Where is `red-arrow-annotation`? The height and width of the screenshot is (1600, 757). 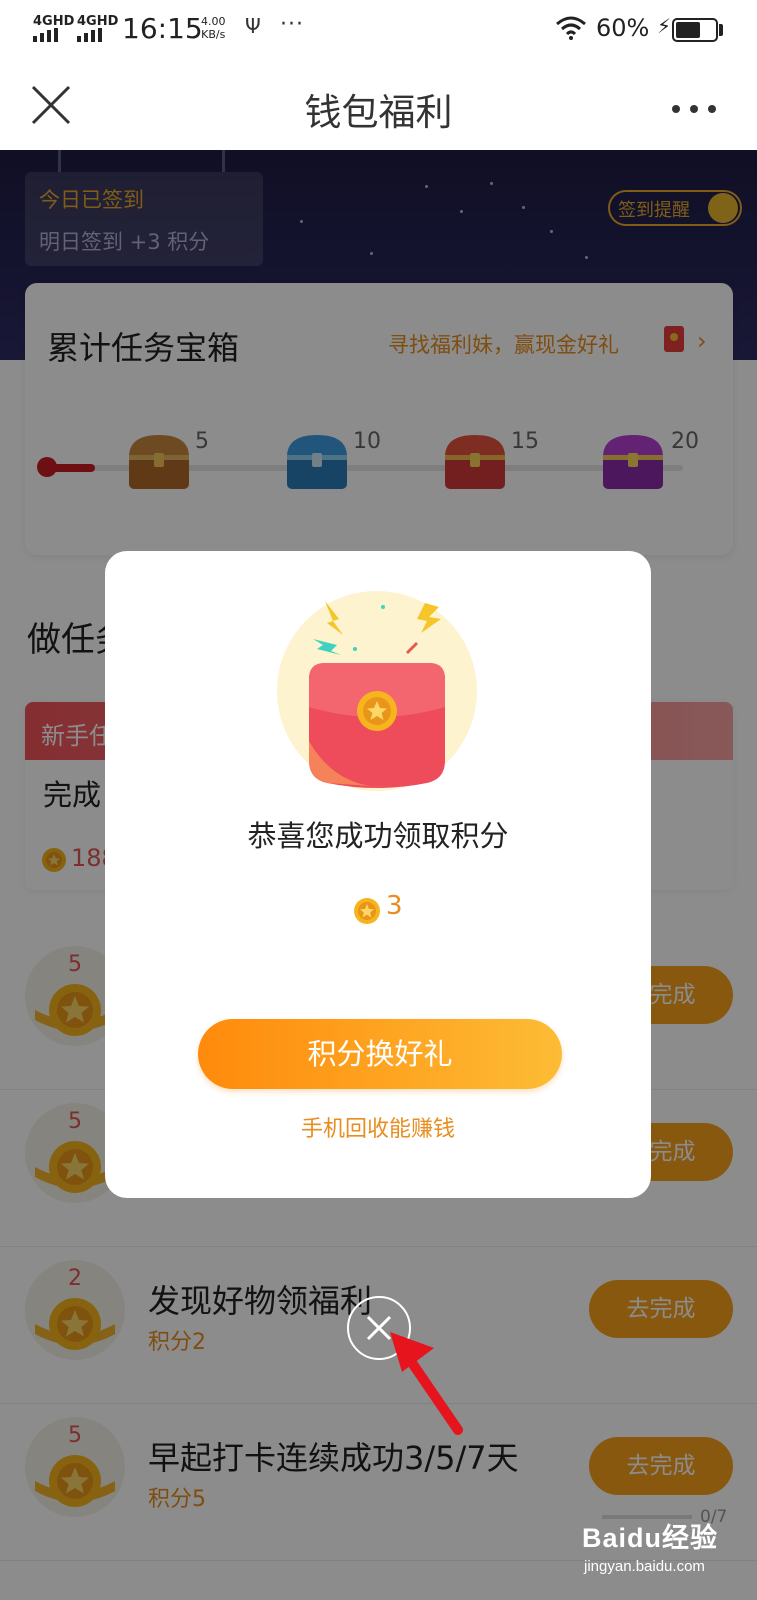 red-arrow-annotation is located at coordinates (426, 1383).